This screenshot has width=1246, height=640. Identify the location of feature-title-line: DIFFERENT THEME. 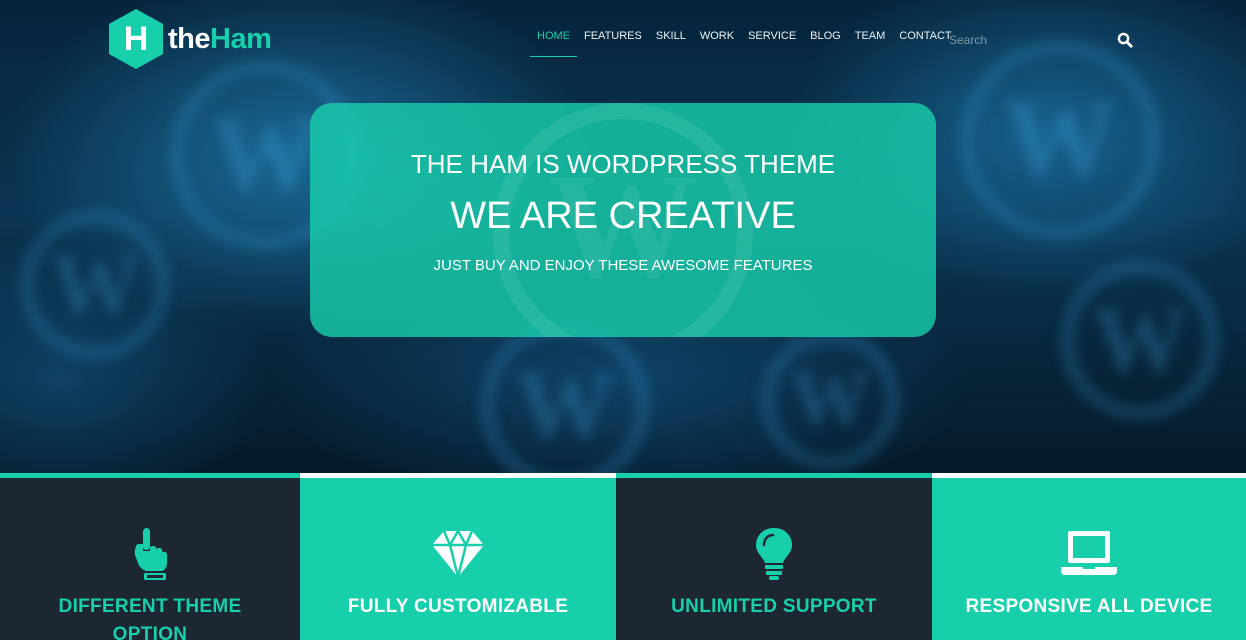
(150, 606).